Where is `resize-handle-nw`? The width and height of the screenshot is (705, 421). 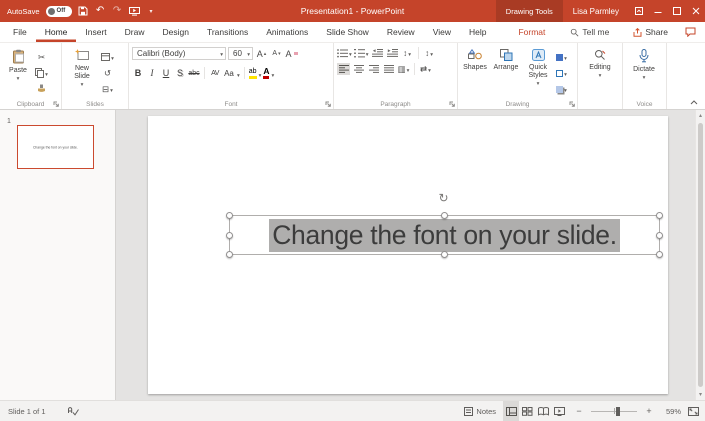 resize-handle-nw is located at coordinates (229, 215).